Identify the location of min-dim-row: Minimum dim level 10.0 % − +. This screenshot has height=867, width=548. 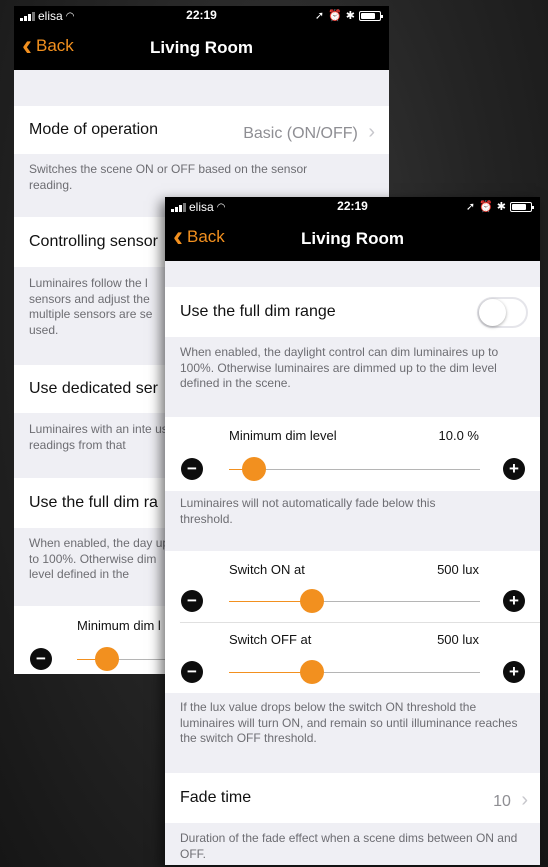
(352, 454).